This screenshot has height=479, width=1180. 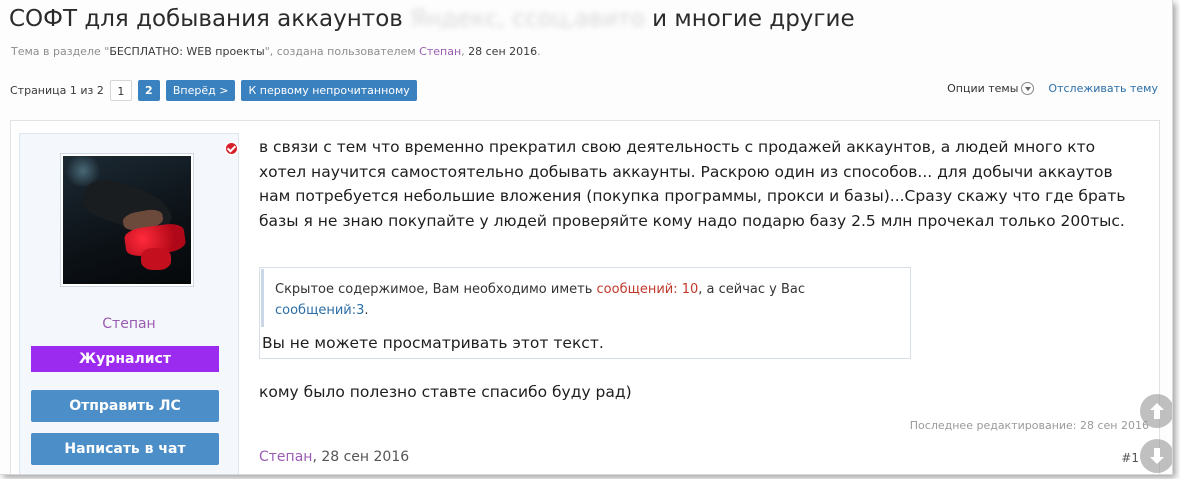 I want to click on chevron-down-icon, so click(x=1028, y=88).